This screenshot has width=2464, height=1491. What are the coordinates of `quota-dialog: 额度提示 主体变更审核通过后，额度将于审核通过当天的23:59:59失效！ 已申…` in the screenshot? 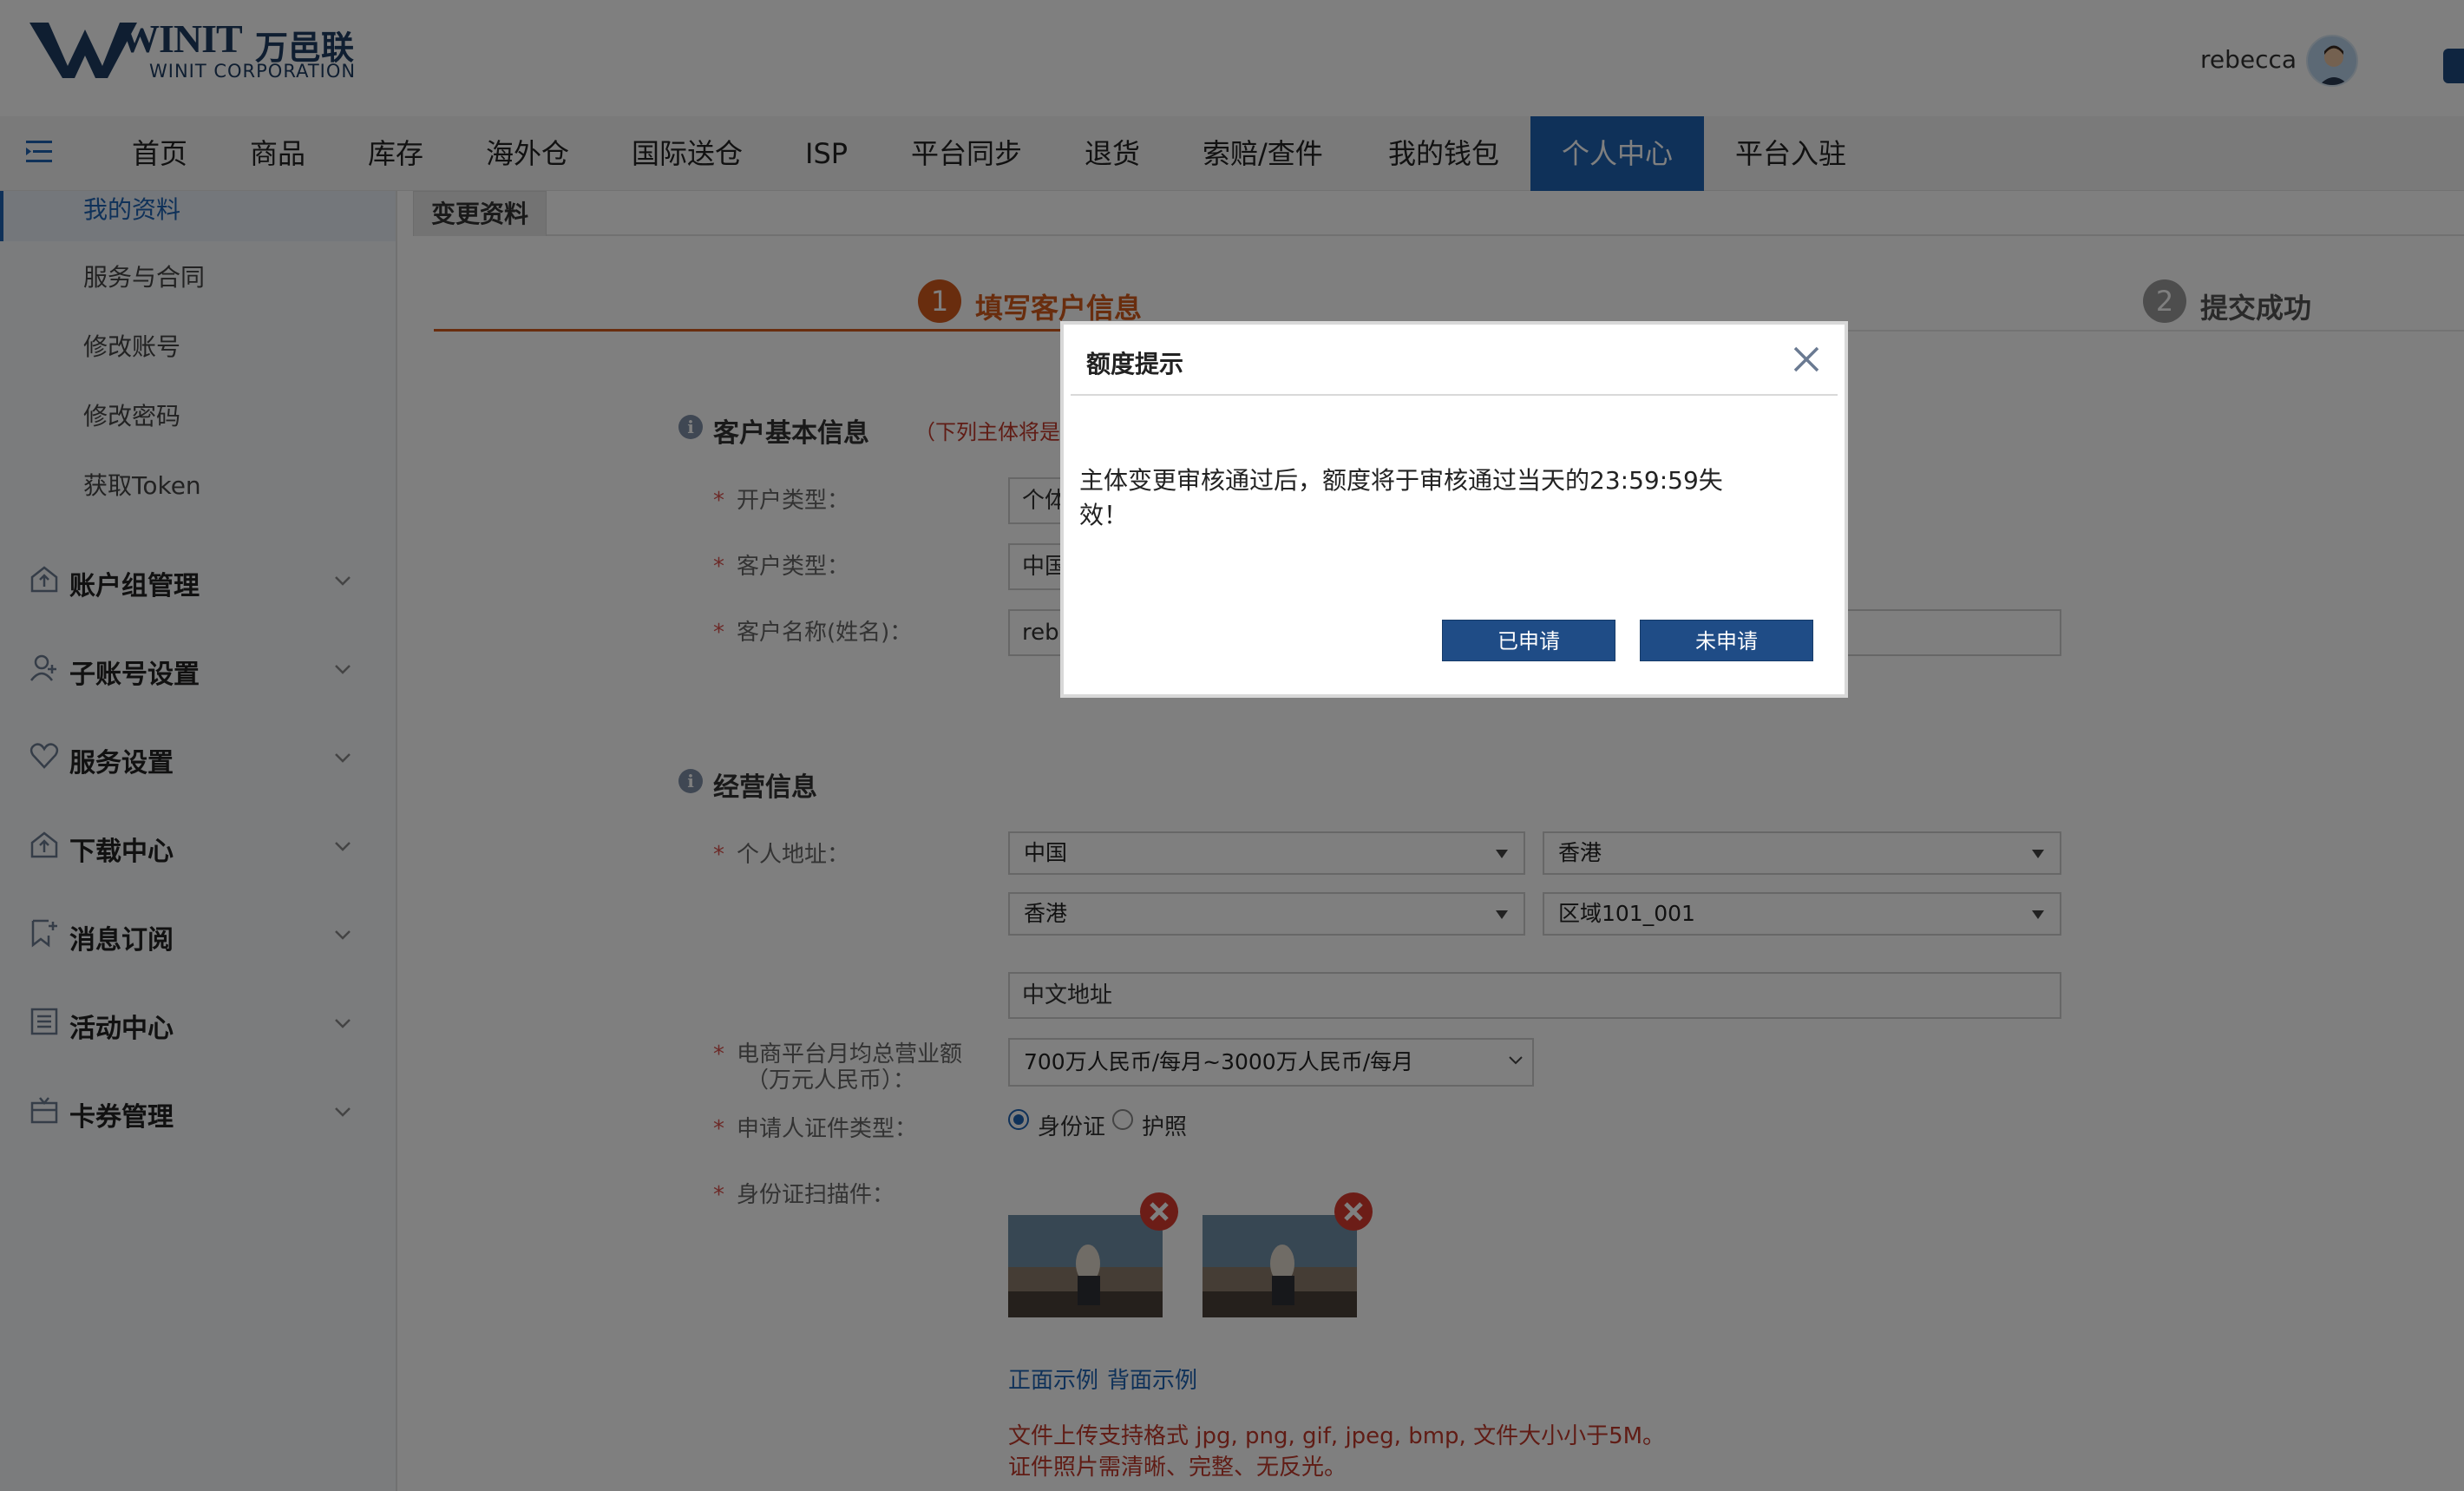 It's located at (1454, 510).